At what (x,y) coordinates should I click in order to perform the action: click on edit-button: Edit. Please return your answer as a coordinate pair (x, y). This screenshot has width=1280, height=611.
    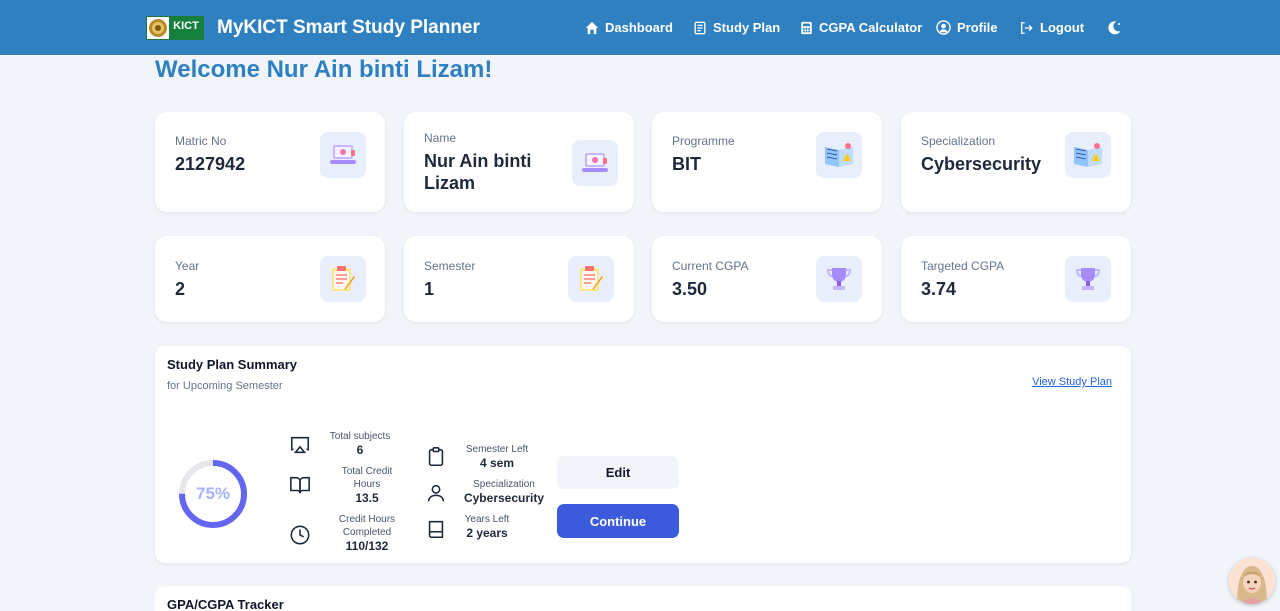
    Looking at the image, I should click on (618, 472).